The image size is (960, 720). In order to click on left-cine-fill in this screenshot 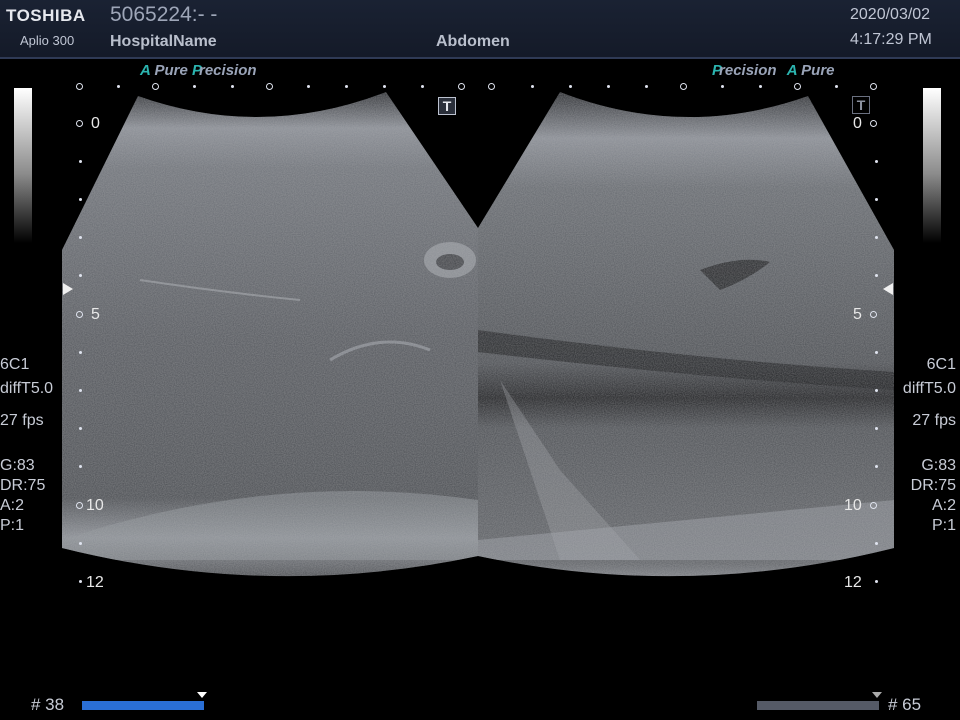, I will do `click(143, 705)`.